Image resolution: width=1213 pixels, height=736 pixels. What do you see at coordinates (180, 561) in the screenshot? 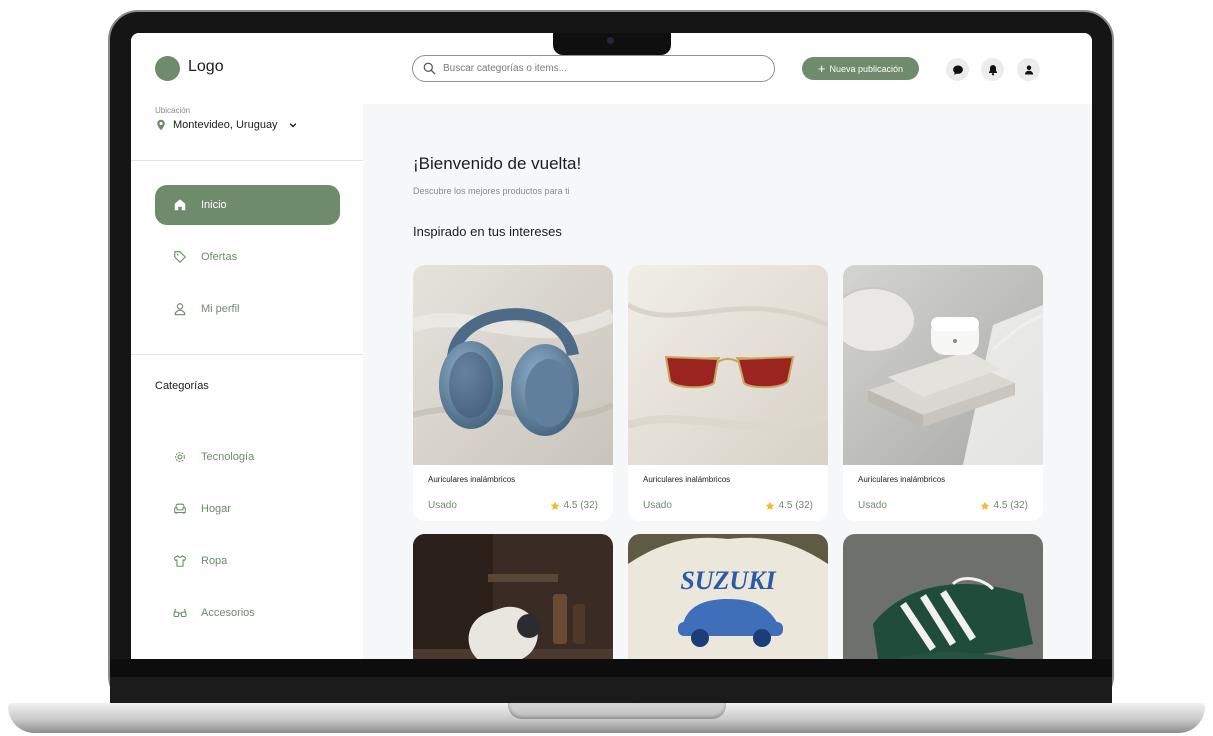
I see `shirt-icon` at bounding box center [180, 561].